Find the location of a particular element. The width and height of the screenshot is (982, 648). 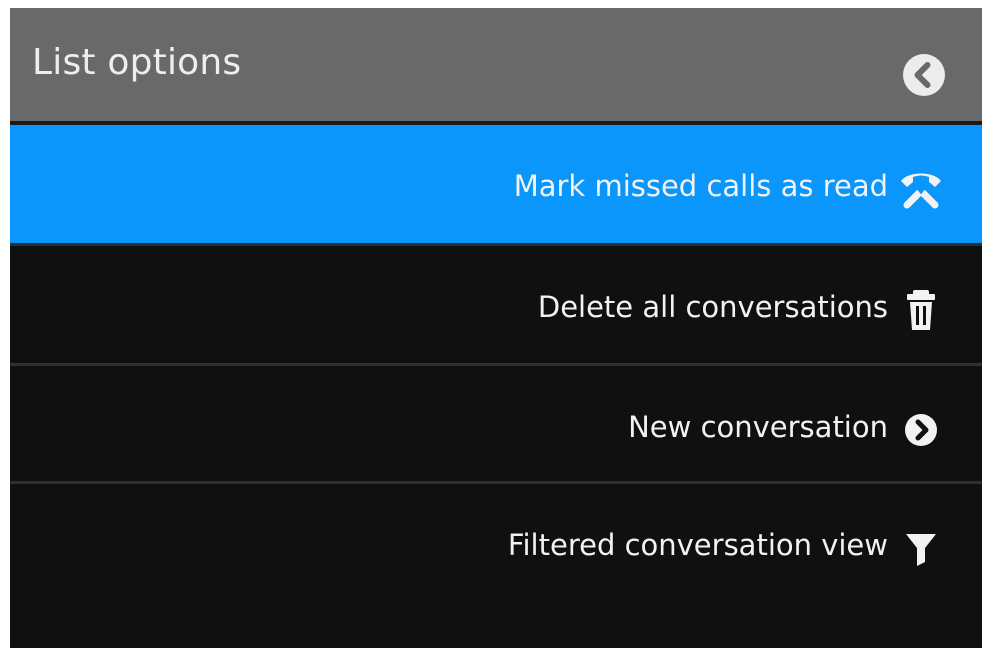

panel-title: List options is located at coordinates (137, 62).